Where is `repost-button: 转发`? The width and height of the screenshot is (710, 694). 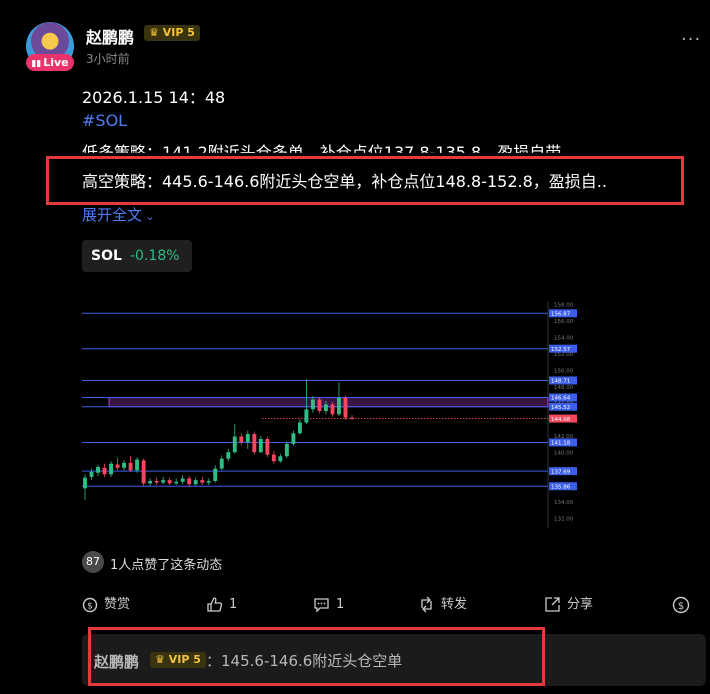 repost-button: 转发 is located at coordinates (442, 605).